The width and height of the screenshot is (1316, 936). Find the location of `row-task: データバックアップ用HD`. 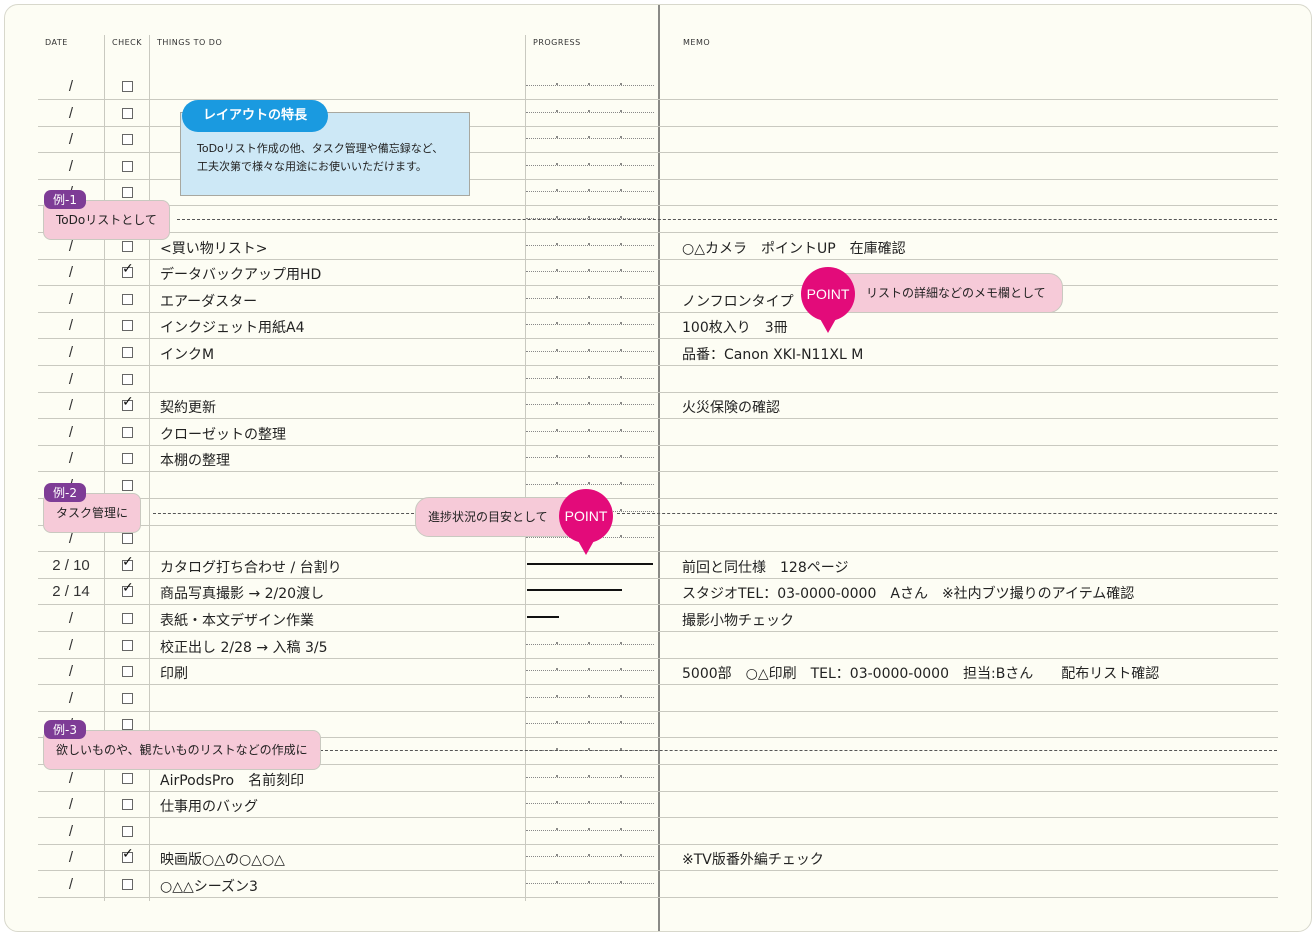

row-task: データバックアップ用HD is located at coordinates (240, 274).